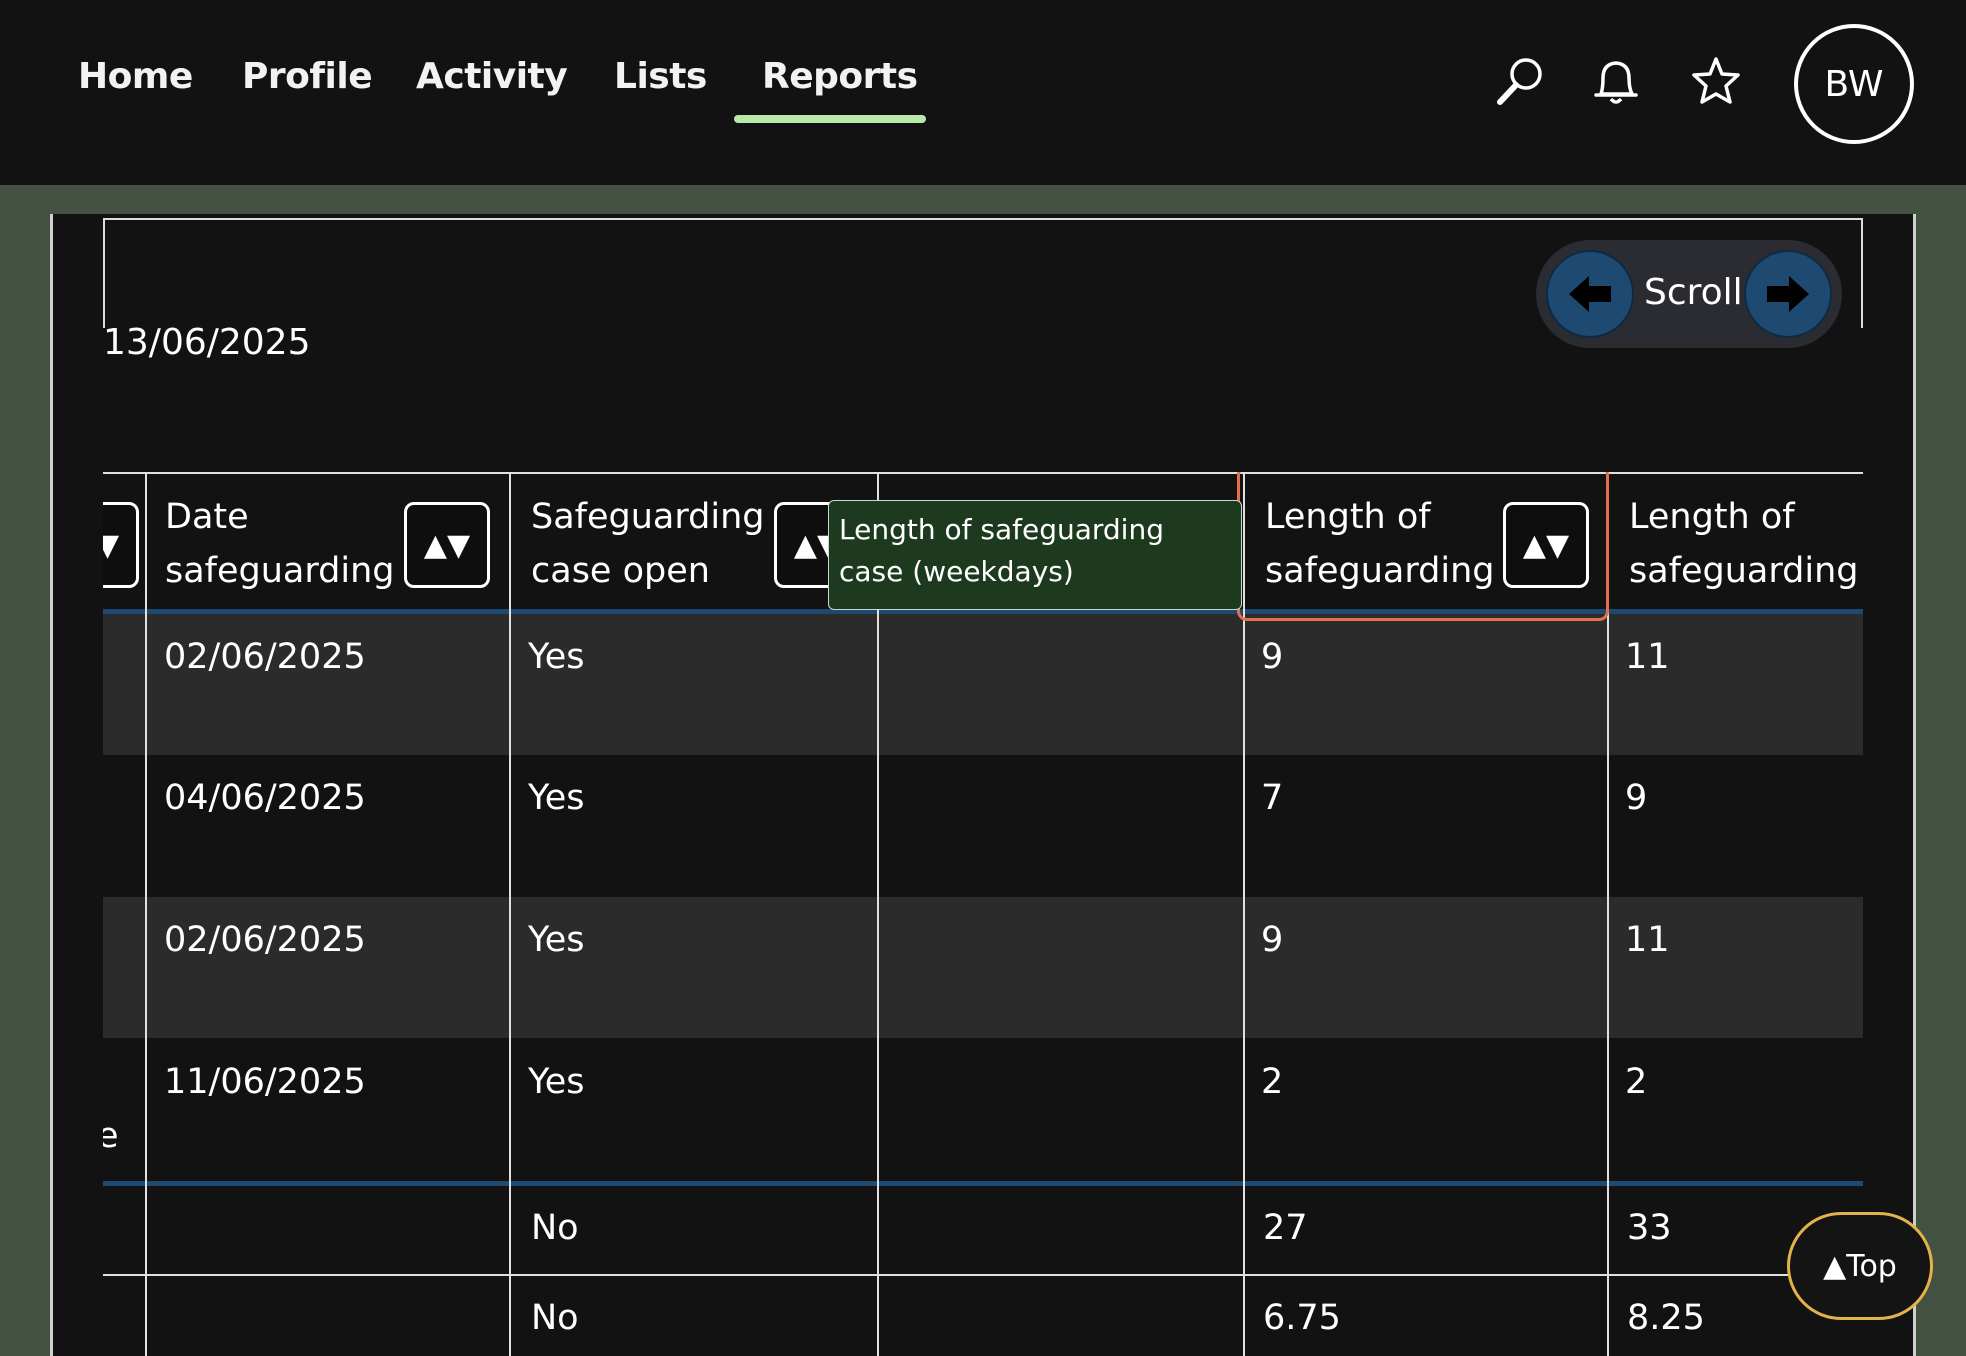  I want to click on column-header-focus-outline, so click(1423, 546).